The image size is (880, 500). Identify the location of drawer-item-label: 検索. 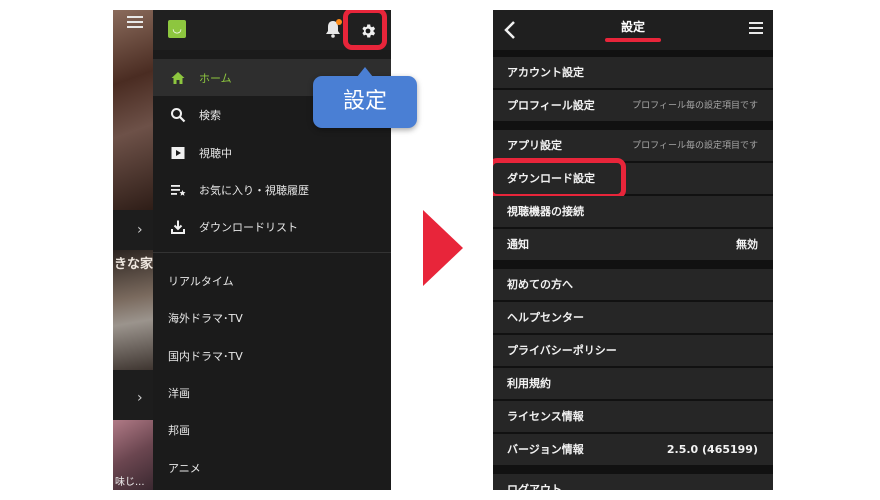
(210, 115).